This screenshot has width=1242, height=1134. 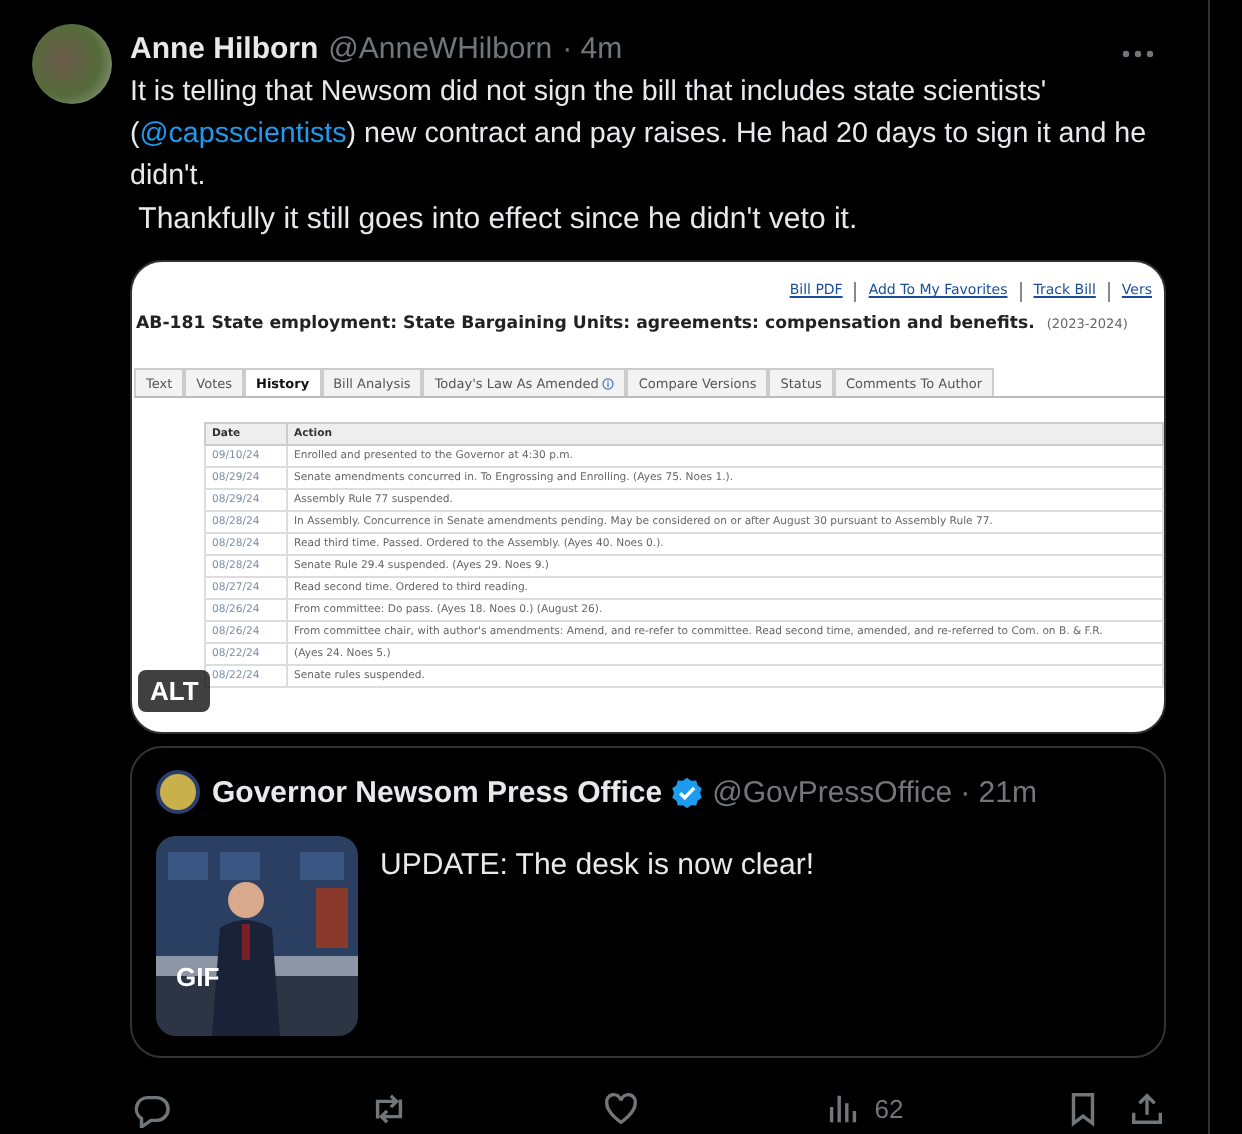 I want to click on mention-link: @capsscientists, so click(x=243, y=134).